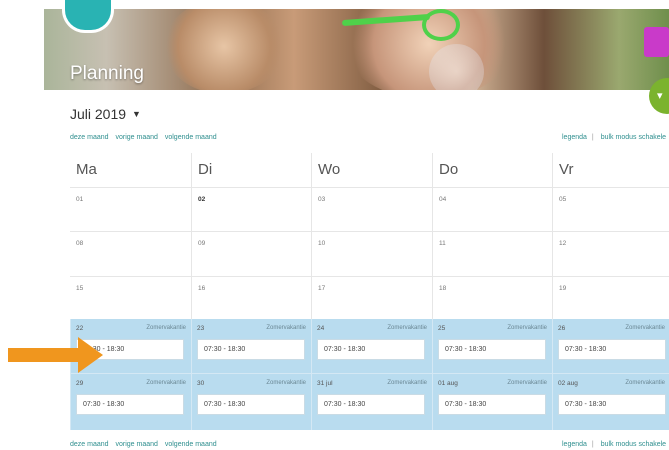 Image resolution: width=669 pixels, height=450 pixels. What do you see at coordinates (441, 25) in the screenshot?
I see `bubble-wand-ring` at bounding box center [441, 25].